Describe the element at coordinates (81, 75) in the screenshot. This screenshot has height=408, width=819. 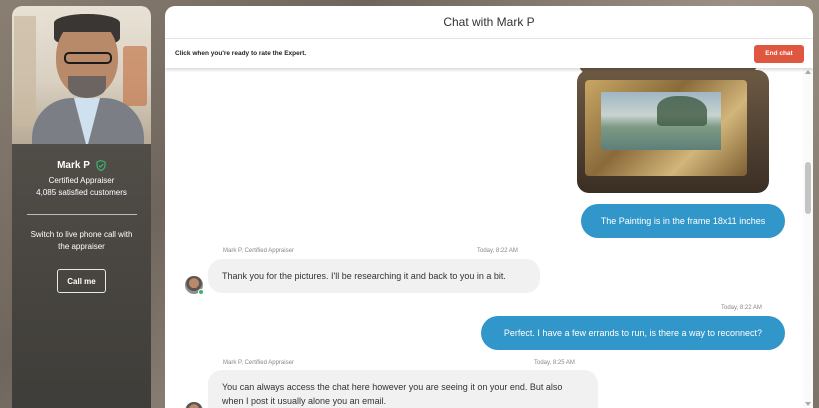
I see `expert-photo` at that location.